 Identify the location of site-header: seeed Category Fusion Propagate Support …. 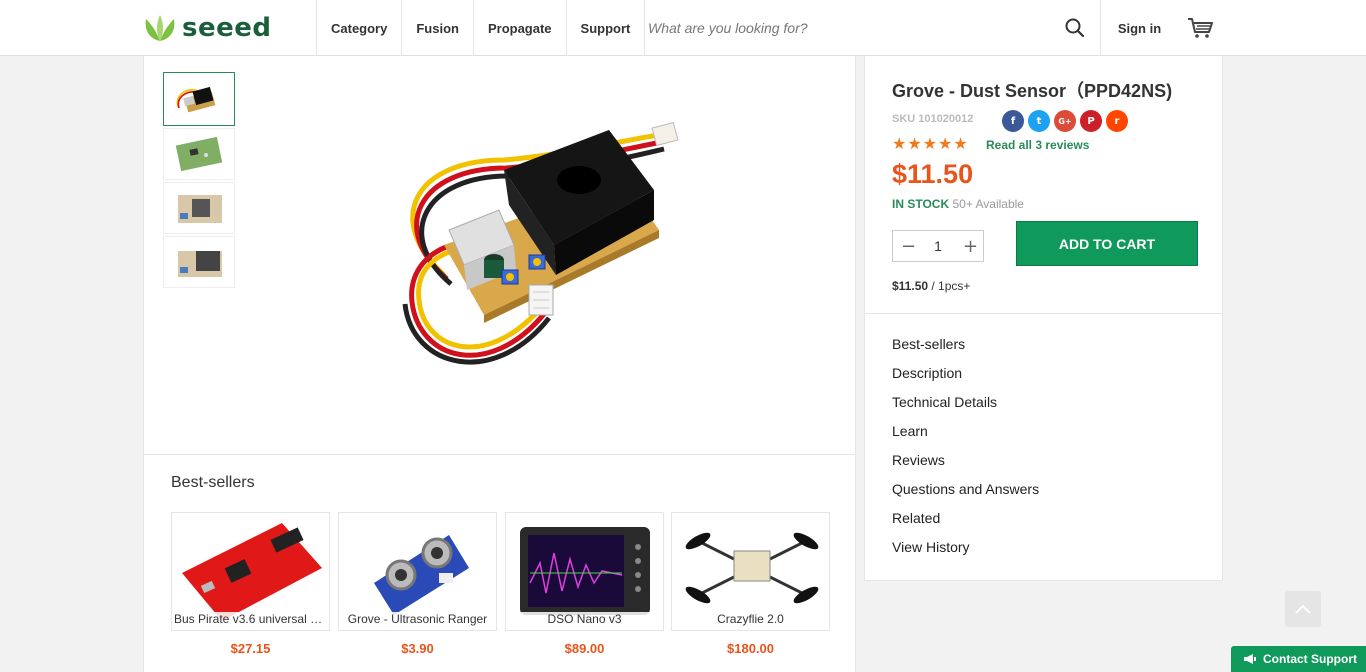
(683, 28).